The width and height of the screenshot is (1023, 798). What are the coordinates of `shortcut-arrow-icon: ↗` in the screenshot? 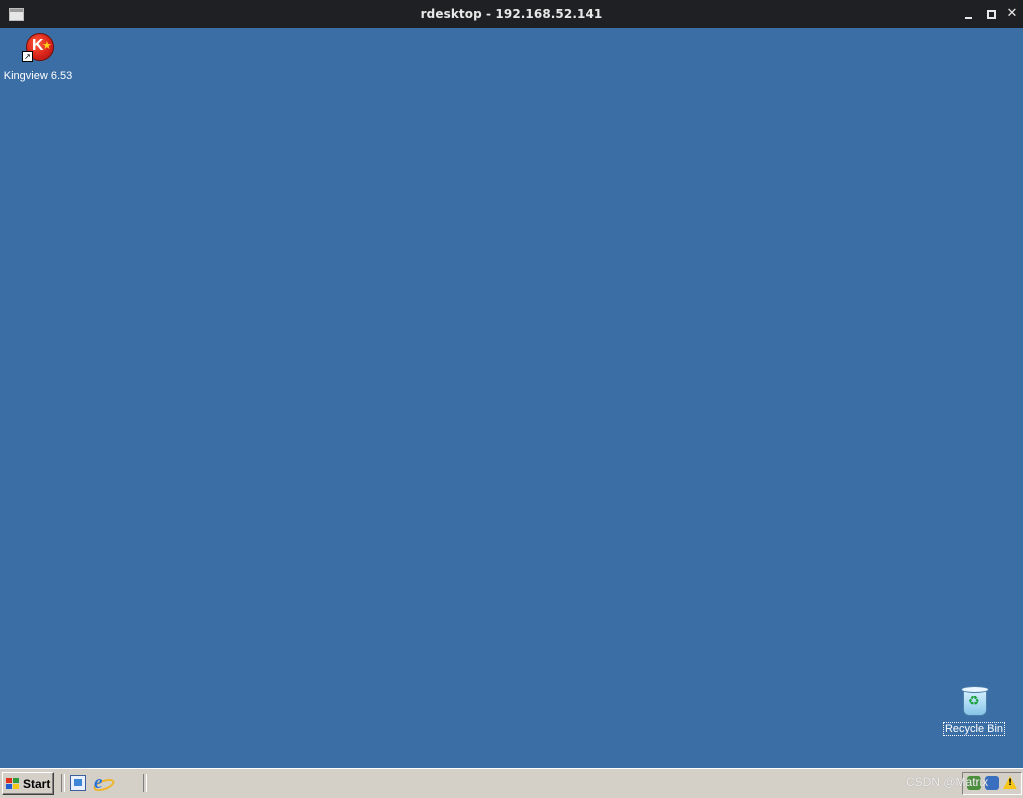 It's located at (27, 56).